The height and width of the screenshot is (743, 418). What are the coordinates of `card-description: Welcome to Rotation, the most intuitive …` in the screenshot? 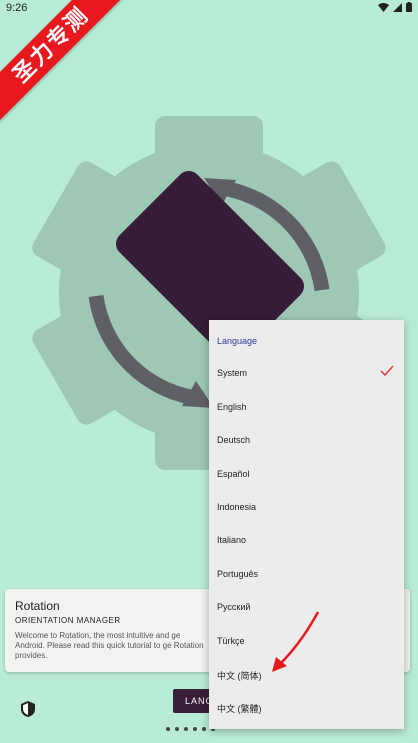 It's located at (109, 645).